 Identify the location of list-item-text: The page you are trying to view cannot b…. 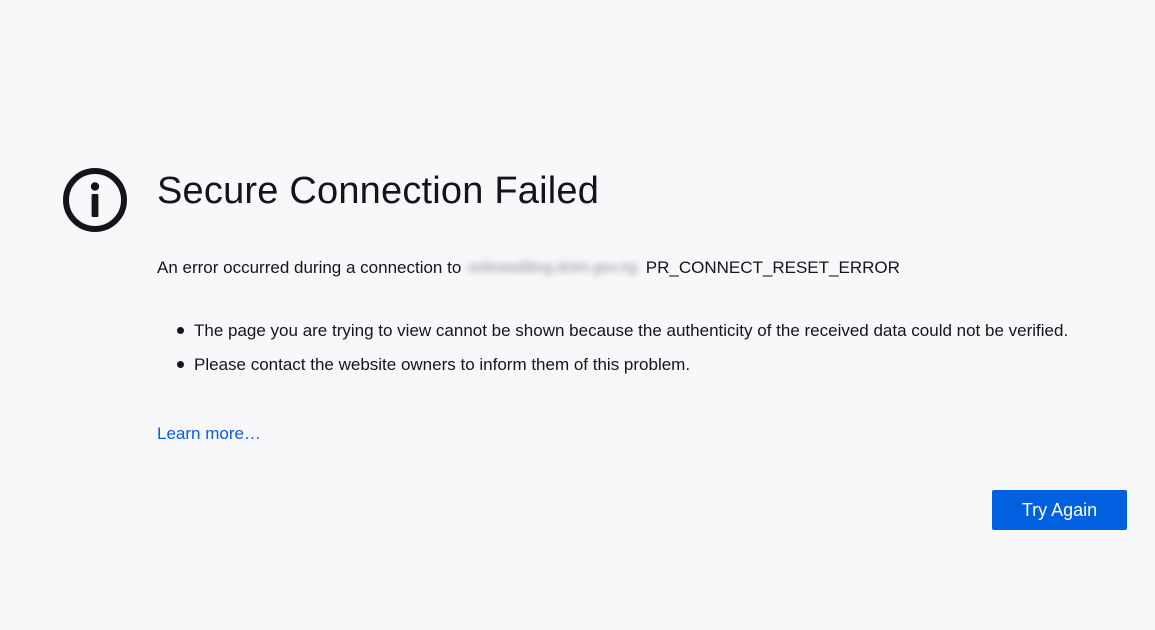
(631, 330).